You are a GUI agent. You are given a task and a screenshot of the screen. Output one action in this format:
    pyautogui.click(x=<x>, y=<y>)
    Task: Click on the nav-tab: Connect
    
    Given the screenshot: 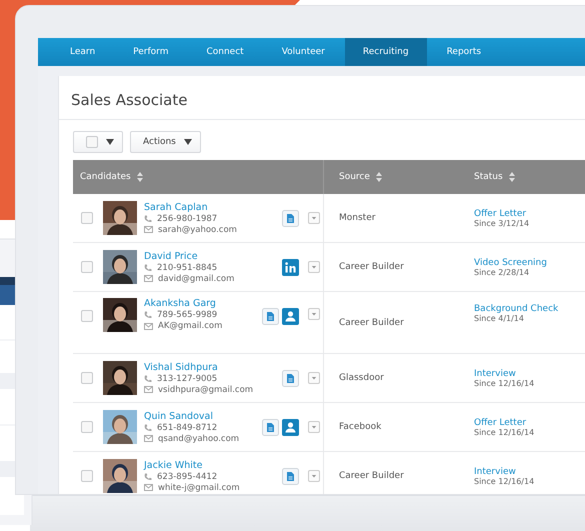 What is the action you would take?
    pyautogui.click(x=225, y=52)
    